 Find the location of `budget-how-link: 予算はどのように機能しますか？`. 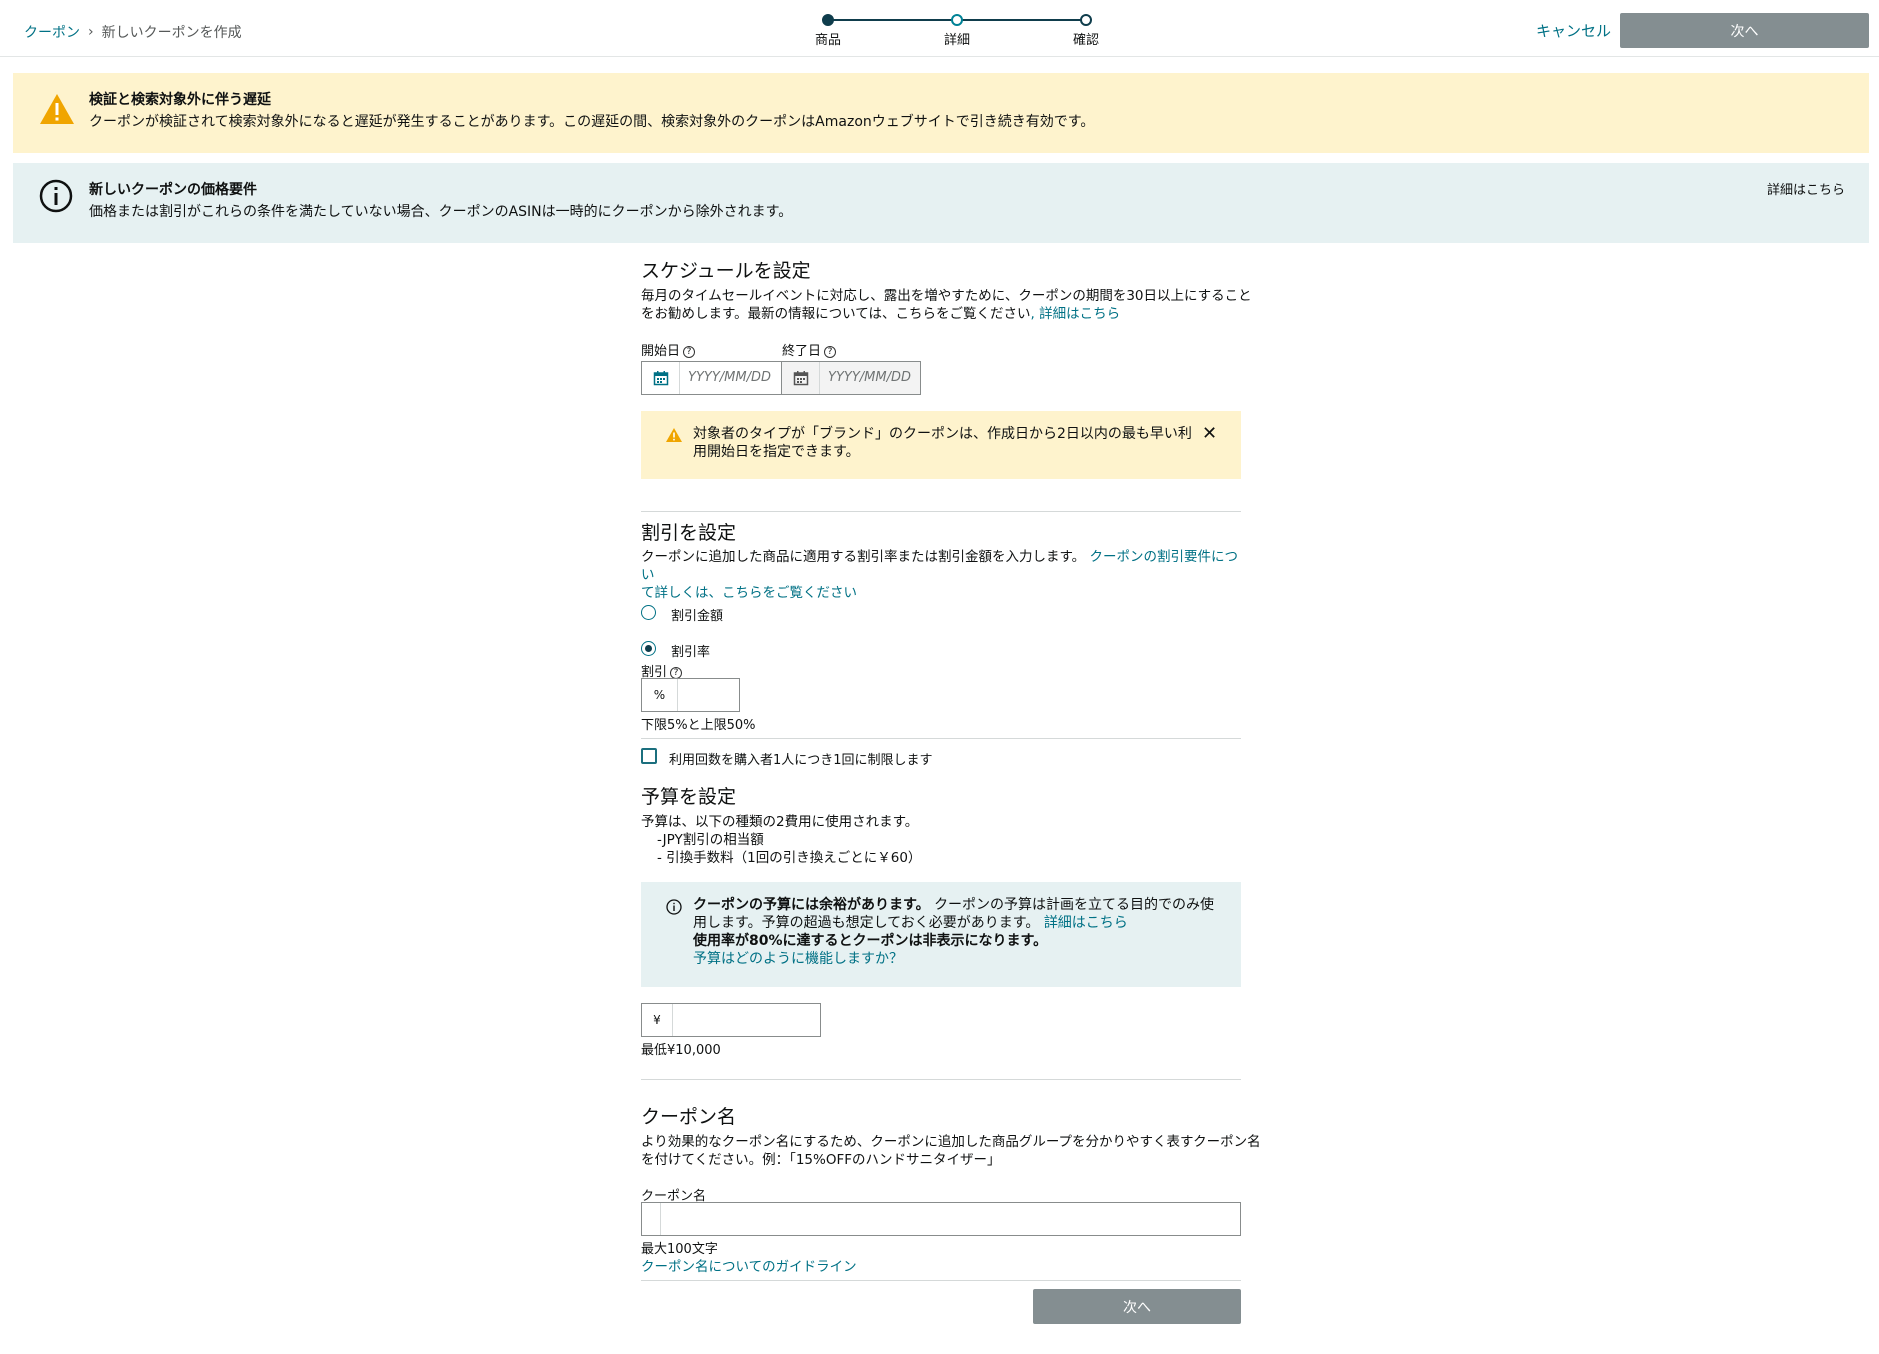

budget-how-link: 予算はどのように機能しますか？ is located at coordinates (798, 959).